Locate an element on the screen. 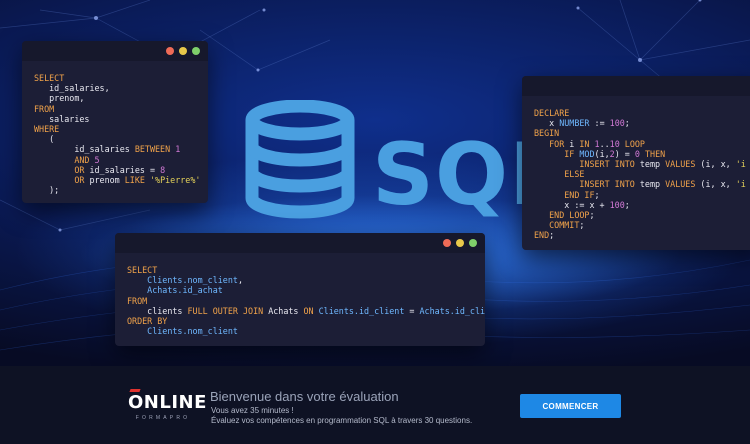 The height and width of the screenshot is (444, 750). code-token: ON is located at coordinates (311, 310).